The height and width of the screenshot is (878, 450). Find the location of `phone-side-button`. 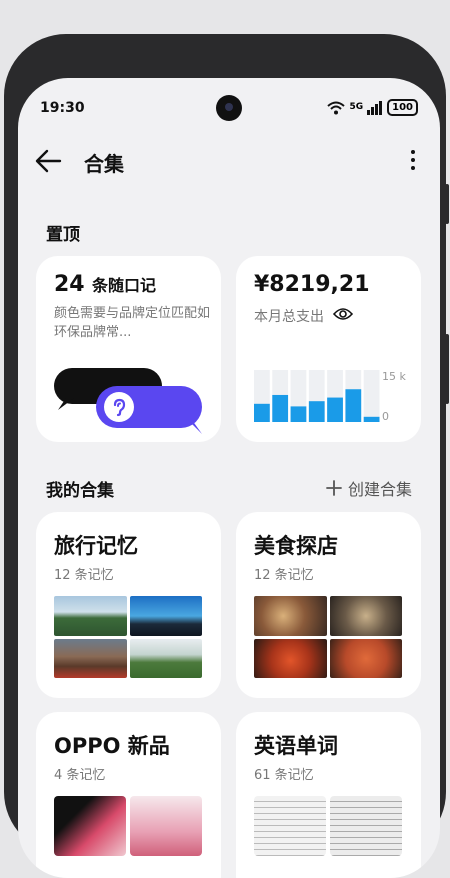

phone-side-button is located at coordinates (447, 204).